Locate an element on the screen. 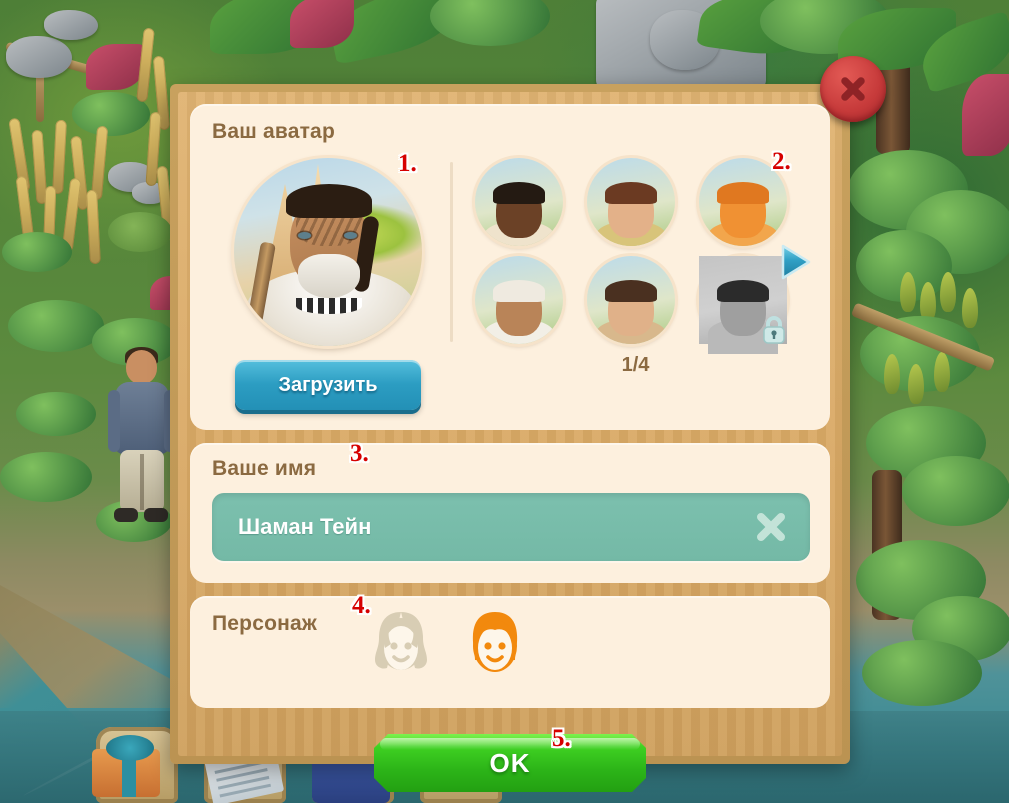 This screenshot has height=803, width=1009. upload-avatar-button: Загрузить is located at coordinates (328, 385).